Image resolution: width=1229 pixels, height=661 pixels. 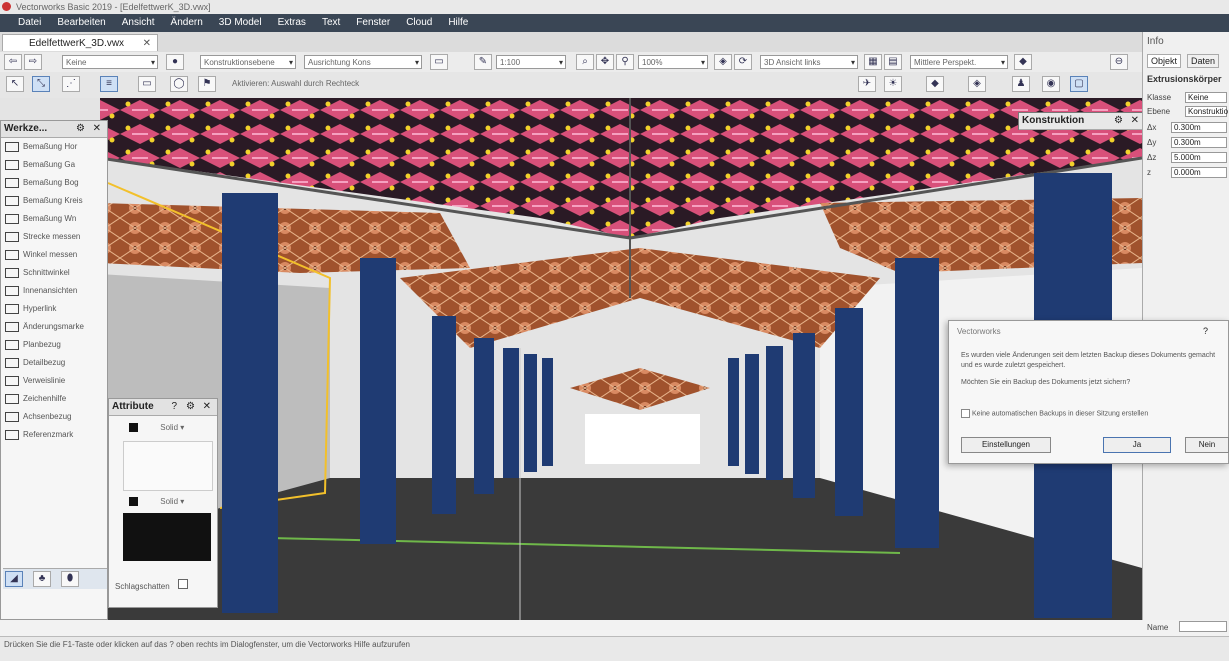 I want to click on back-arrow-icon: ⇦, so click(x=13, y=62).